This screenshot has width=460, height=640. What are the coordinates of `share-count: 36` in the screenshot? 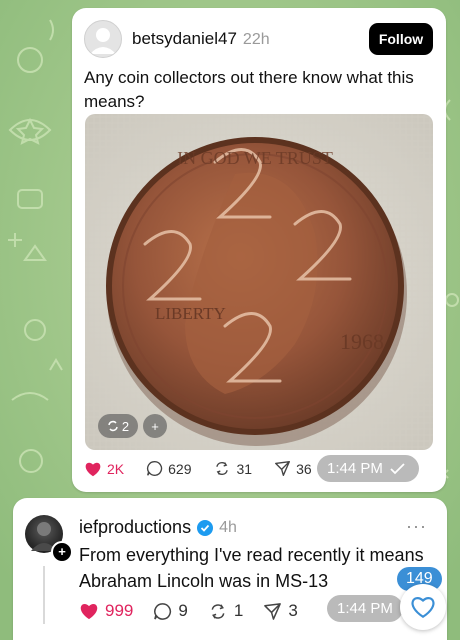 It's located at (304, 468).